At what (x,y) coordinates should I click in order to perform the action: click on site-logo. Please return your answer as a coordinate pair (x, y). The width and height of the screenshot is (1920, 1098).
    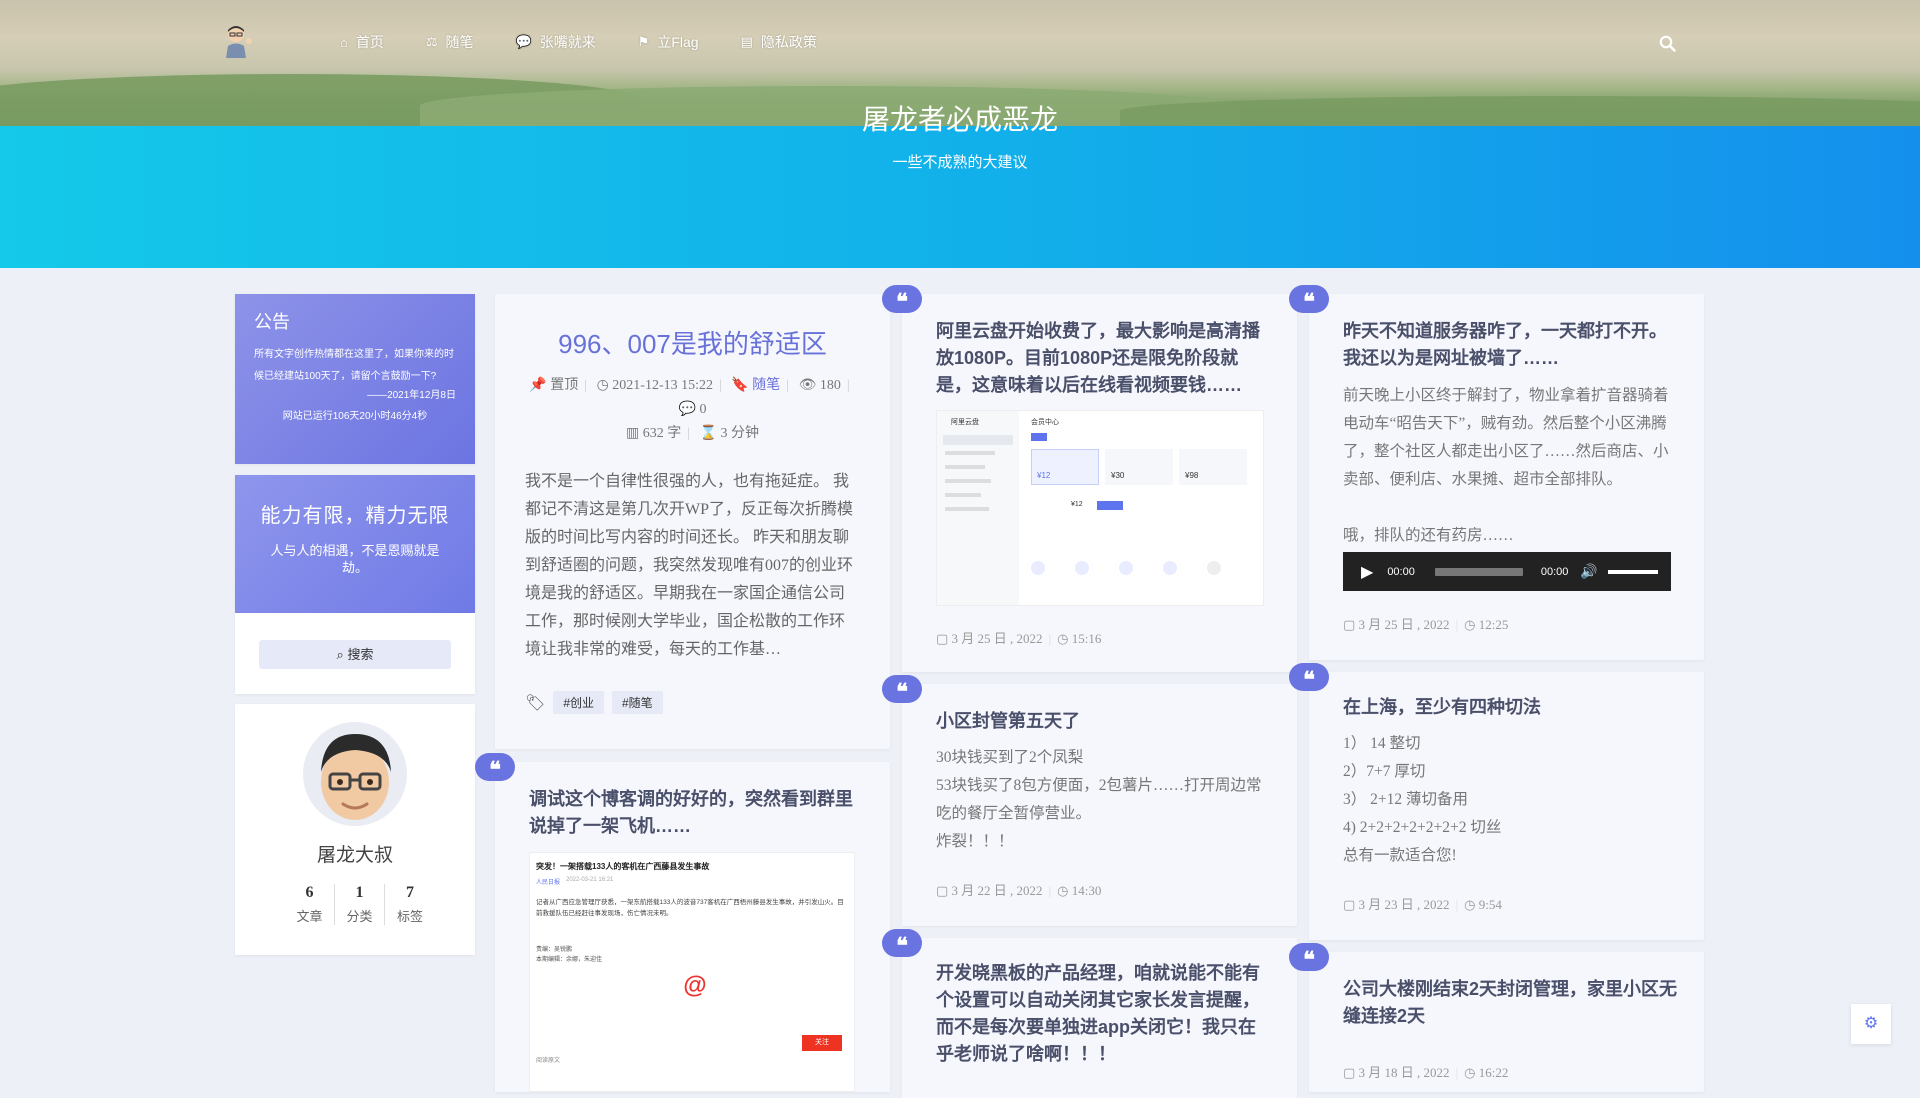
    Looking at the image, I should click on (238, 41).